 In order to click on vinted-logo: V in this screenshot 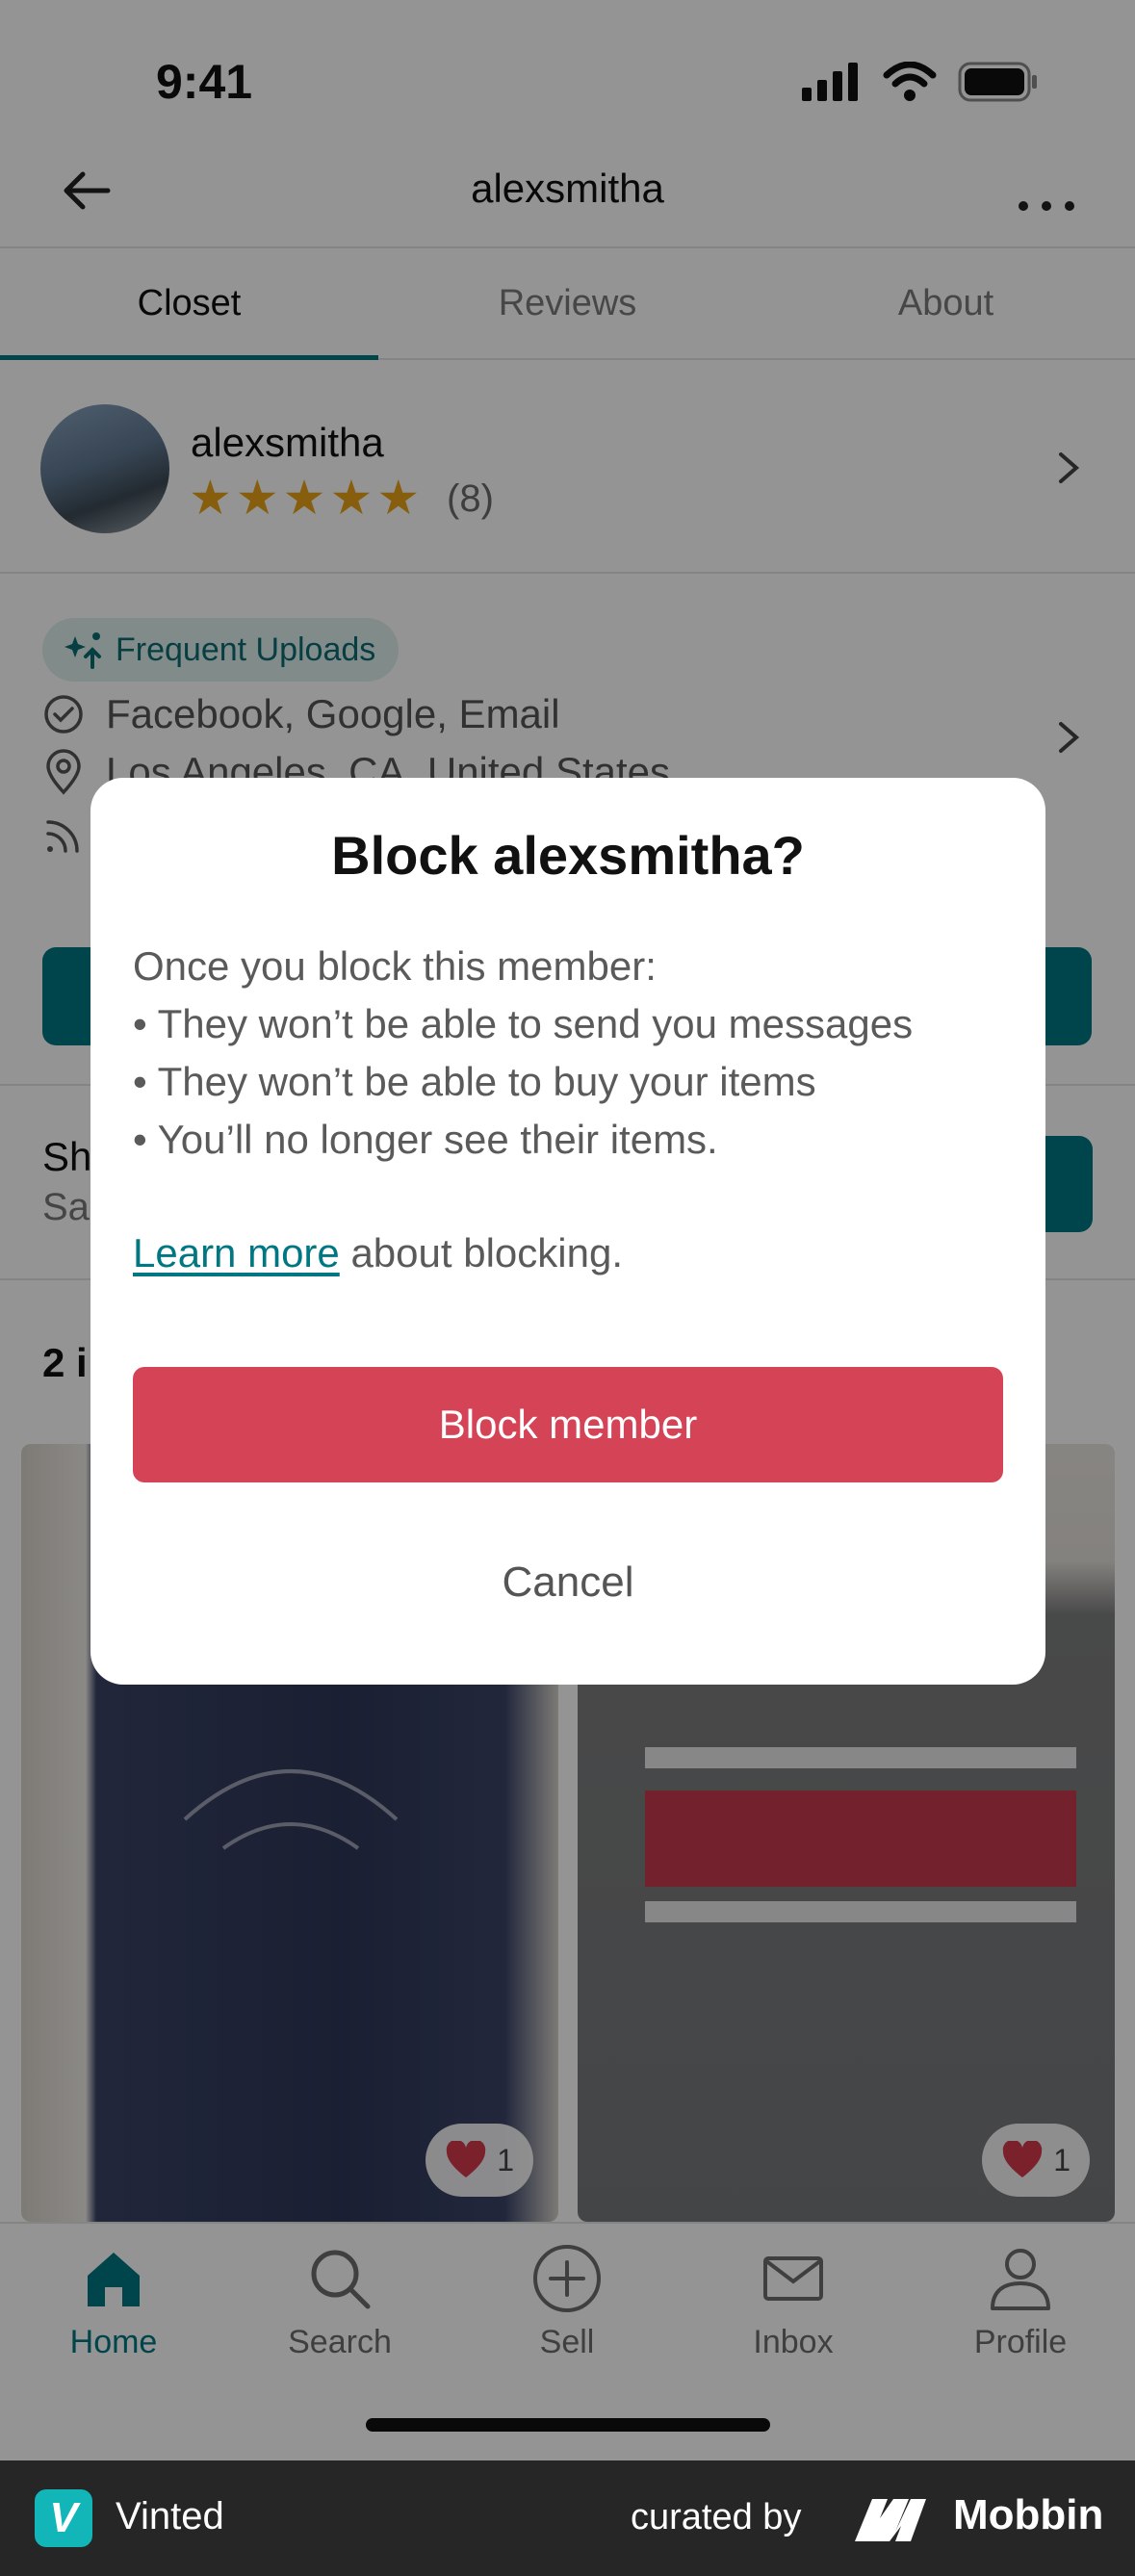, I will do `click(63, 2518)`.